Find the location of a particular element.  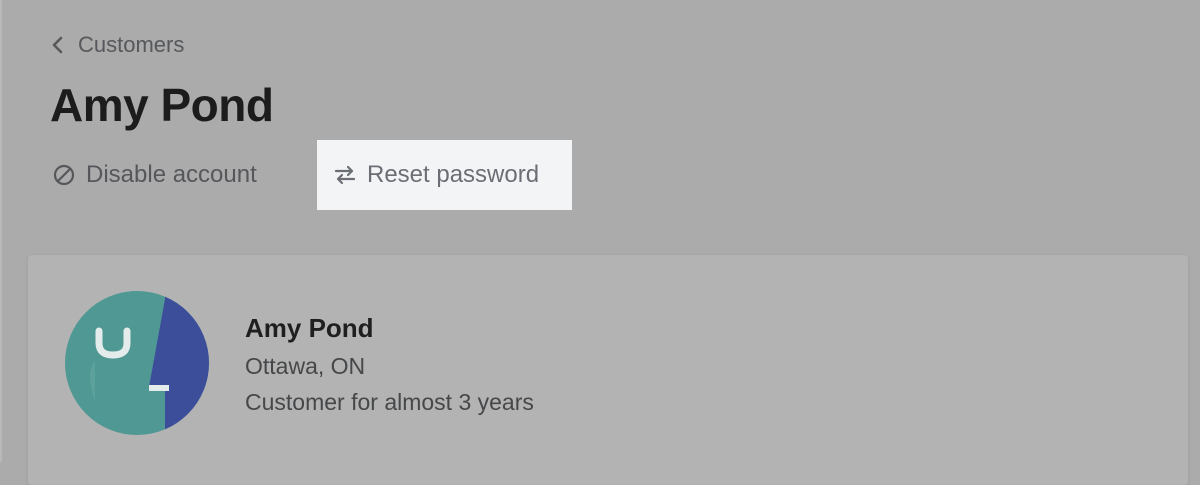

breadcrumb: Customers is located at coordinates (117, 45).